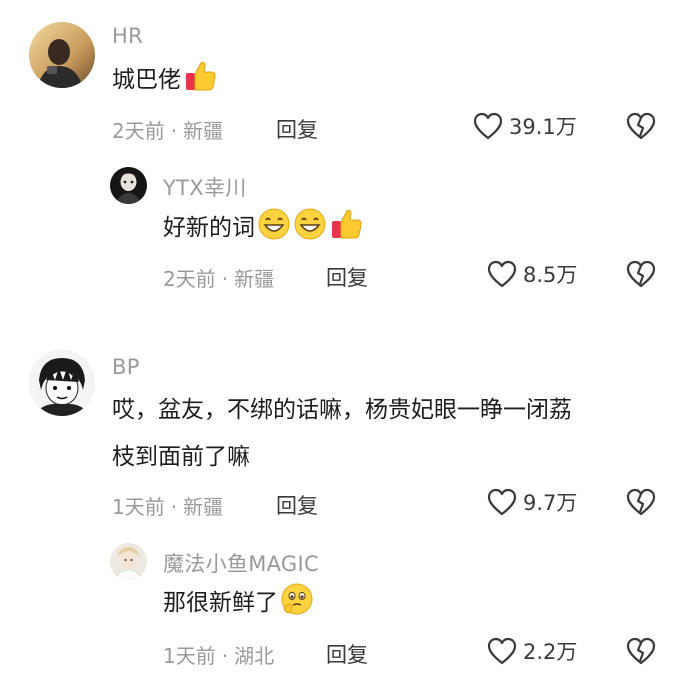  Describe the element at coordinates (209, 228) in the screenshot. I see `comment-text-line: 好新的词` at that location.